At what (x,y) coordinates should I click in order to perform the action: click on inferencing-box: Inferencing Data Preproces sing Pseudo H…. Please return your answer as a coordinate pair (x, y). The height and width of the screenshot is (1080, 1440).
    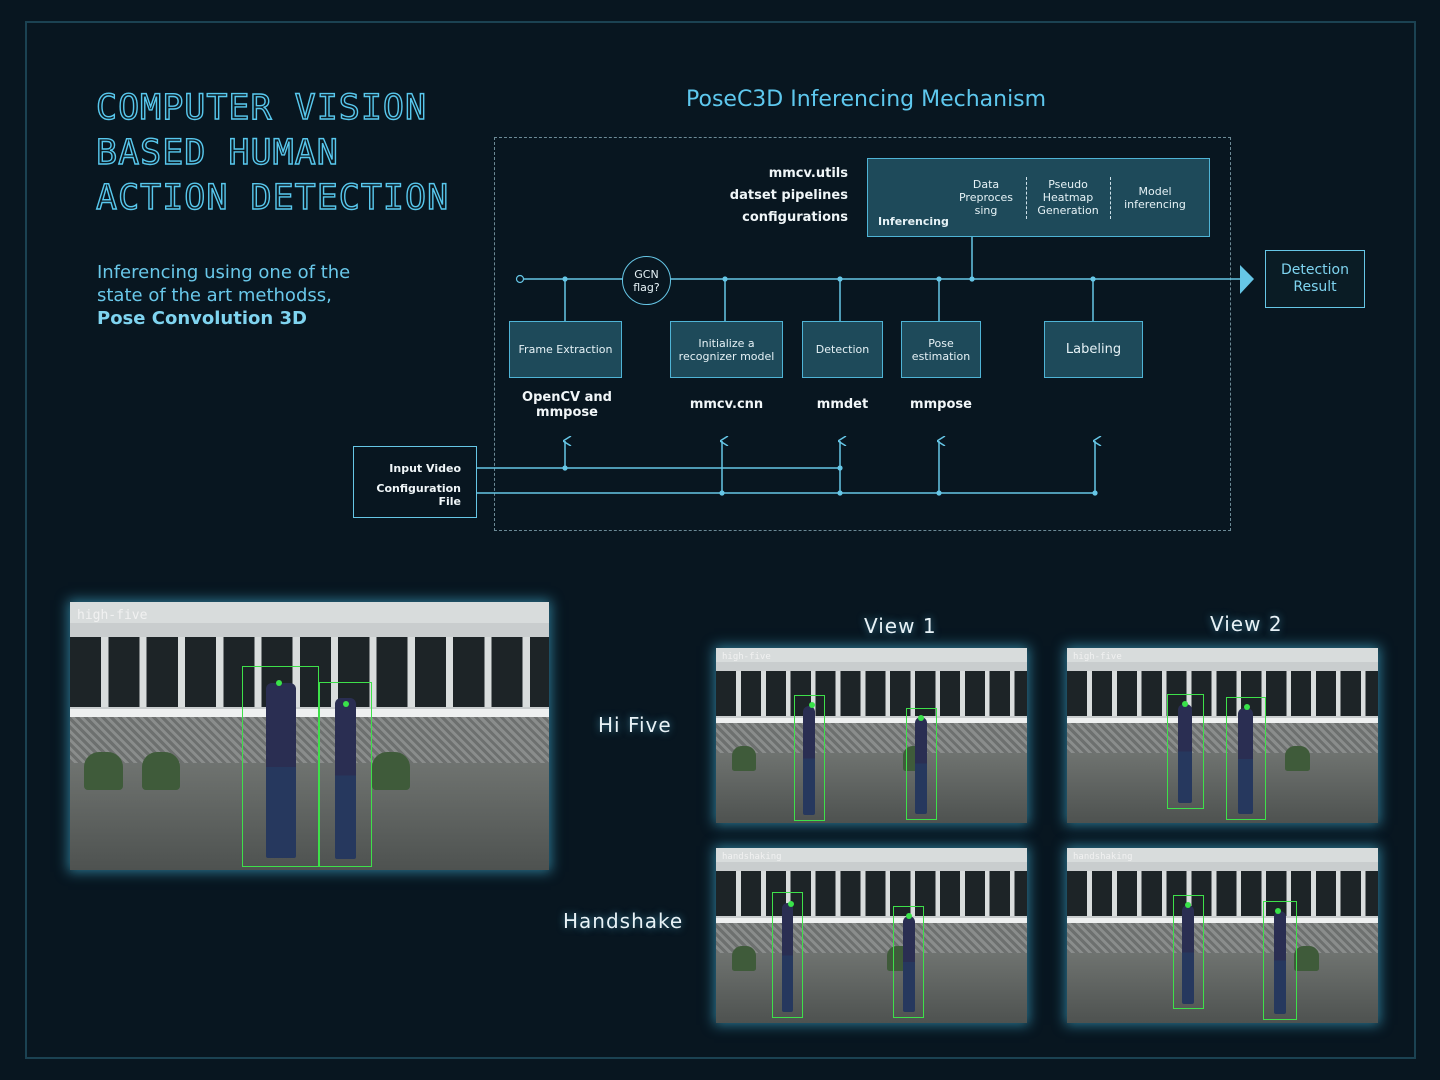
    Looking at the image, I should click on (1038, 197).